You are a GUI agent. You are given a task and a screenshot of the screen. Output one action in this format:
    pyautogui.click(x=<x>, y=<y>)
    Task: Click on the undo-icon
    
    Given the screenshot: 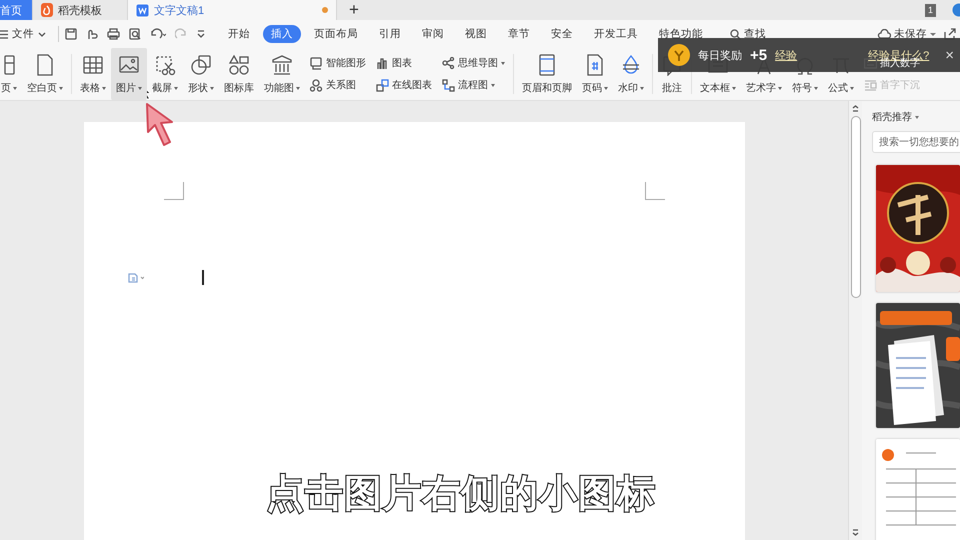 What is the action you would take?
    pyautogui.click(x=158, y=34)
    